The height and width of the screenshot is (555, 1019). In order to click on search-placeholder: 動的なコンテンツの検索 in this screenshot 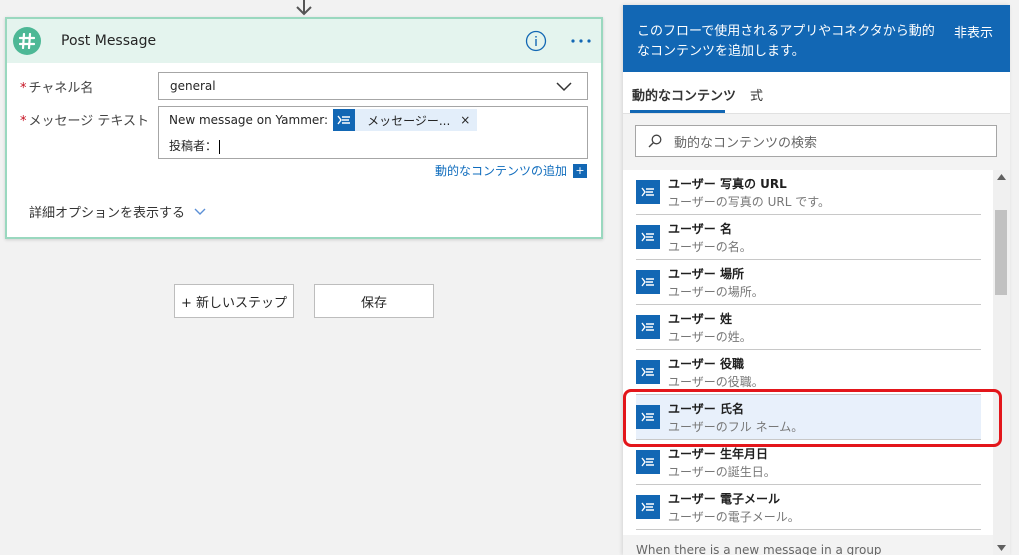, I will do `click(746, 143)`.